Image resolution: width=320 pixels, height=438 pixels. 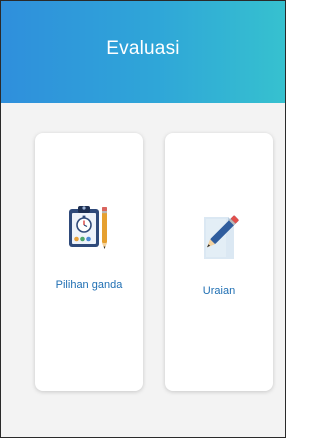 What do you see at coordinates (89, 285) in the screenshot?
I see `pilihan-ganda-label: Pilihan ganda` at bounding box center [89, 285].